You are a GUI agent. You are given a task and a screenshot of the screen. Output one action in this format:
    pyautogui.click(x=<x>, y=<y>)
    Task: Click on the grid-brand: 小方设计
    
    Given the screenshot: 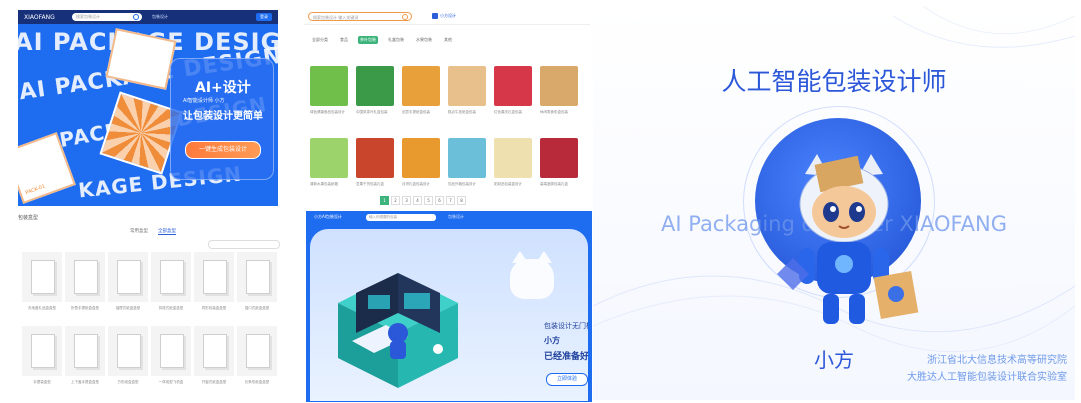 What is the action you would take?
    pyautogui.click(x=444, y=16)
    